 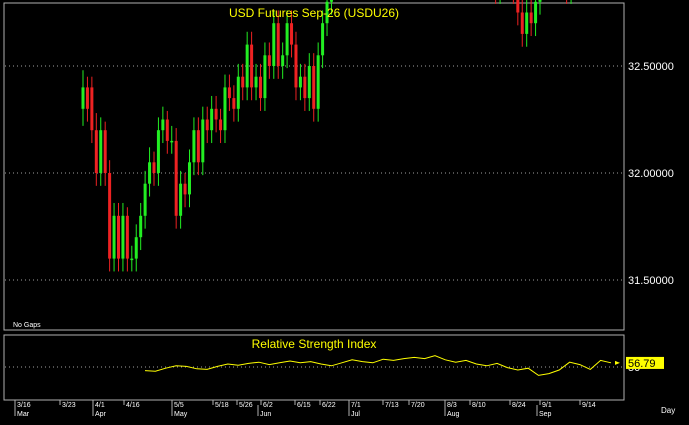 I want to click on x-axis-unit-label: Day, so click(x=668, y=410).